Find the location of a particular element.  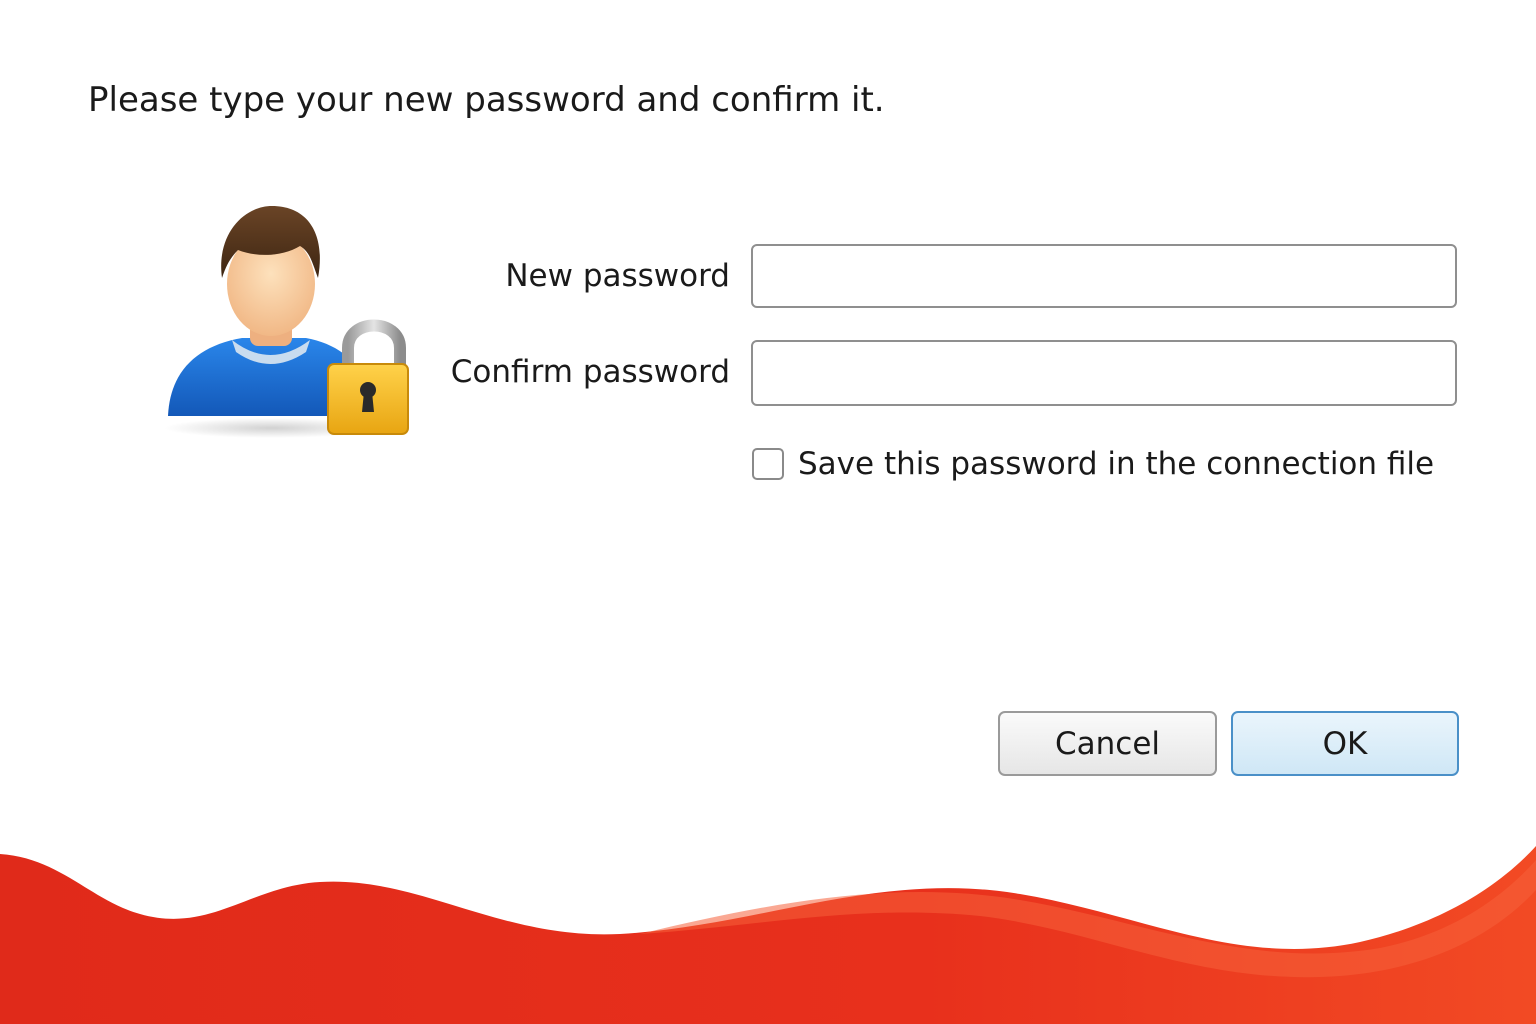

confirm-password-label: Confirm password is located at coordinates (590, 372).